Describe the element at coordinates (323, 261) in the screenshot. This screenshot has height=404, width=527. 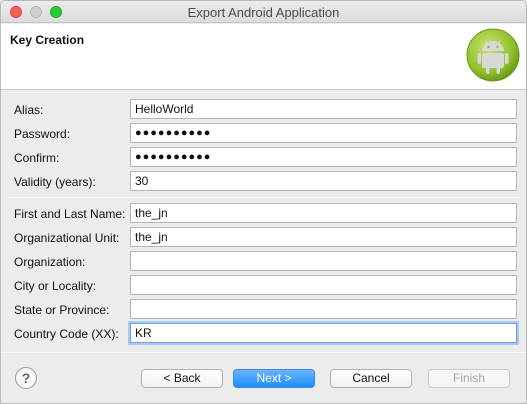
I see `organization-input` at that location.